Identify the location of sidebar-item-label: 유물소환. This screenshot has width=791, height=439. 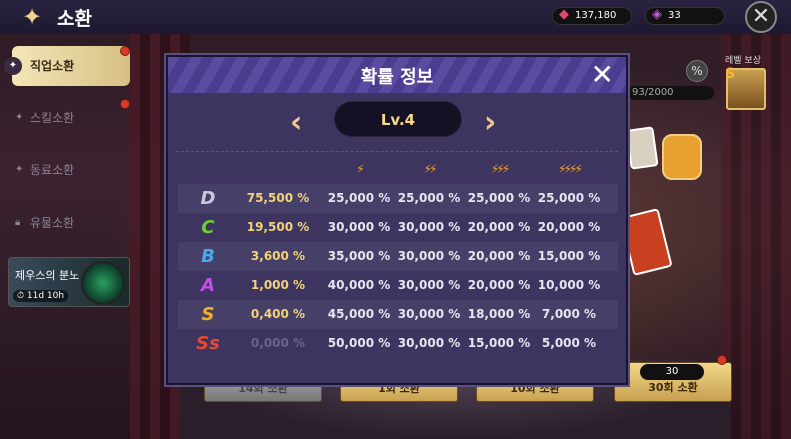
(52, 223).